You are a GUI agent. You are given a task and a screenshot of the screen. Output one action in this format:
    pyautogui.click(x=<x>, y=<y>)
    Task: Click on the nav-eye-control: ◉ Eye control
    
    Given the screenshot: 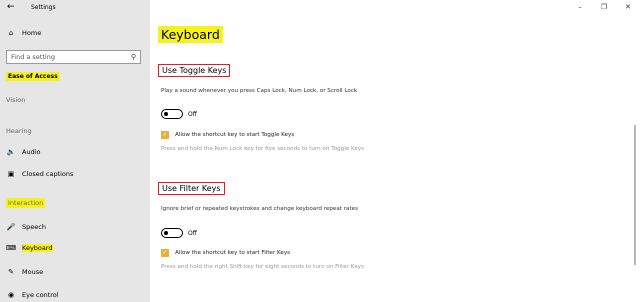 What is the action you would take?
    pyautogui.click(x=32, y=295)
    